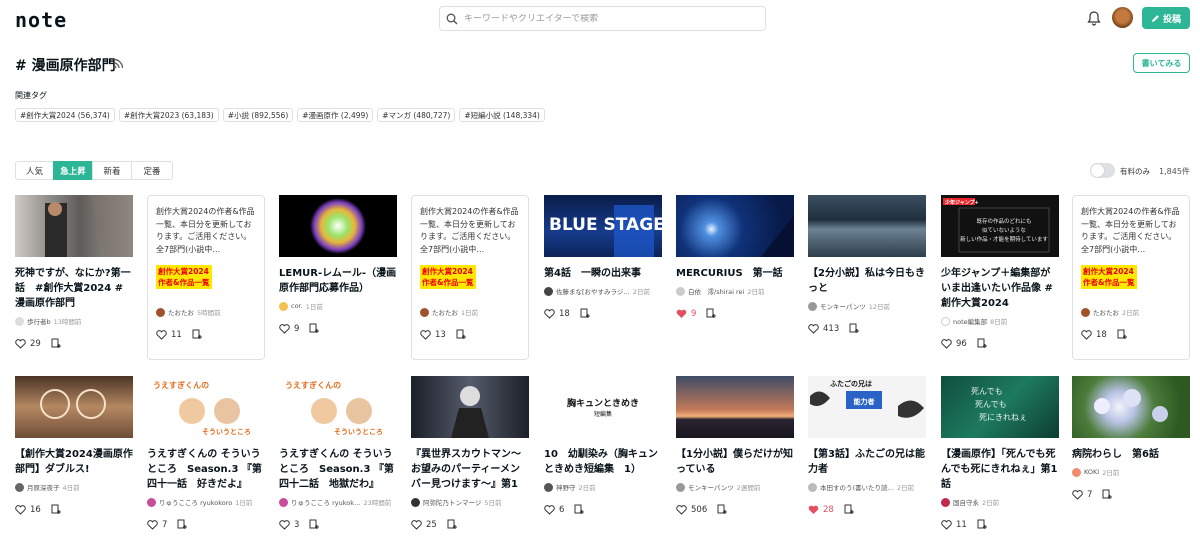 The image size is (1200, 544). Describe the element at coordinates (735, 487) in the screenshot. I see `author: モンキーパンツ 2週間前` at that location.